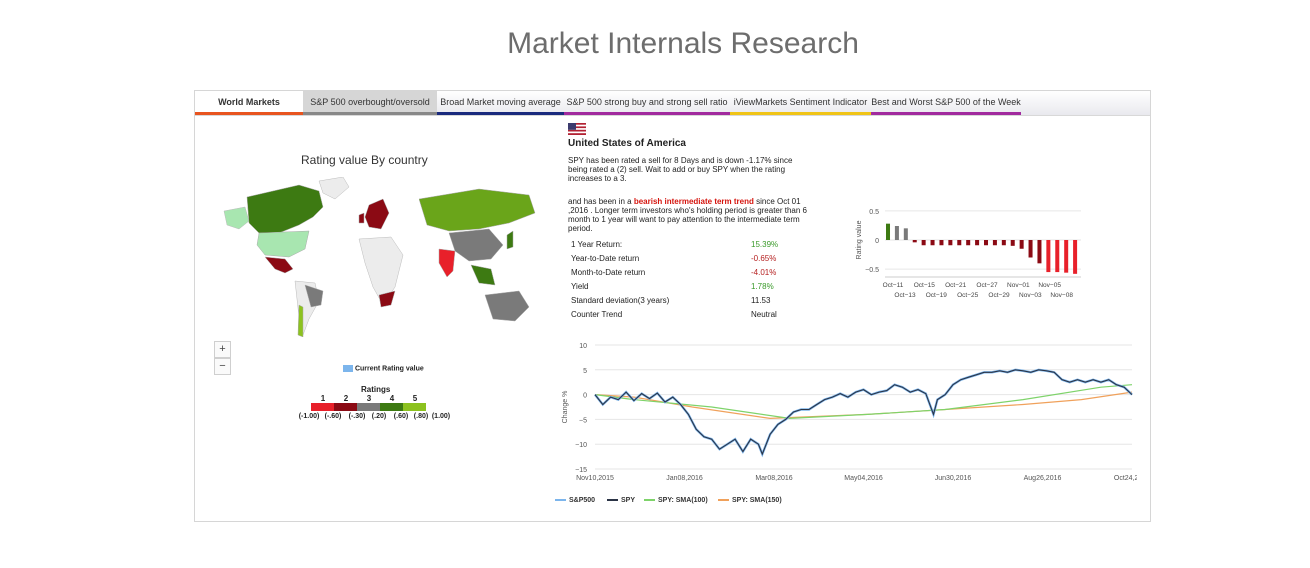 This screenshot has width=1310, height=568. What do you see at coordinates (605, 258) in the screenshot?
I see `stat-label: Year-to-Date return` at bounding box center [605, 258].